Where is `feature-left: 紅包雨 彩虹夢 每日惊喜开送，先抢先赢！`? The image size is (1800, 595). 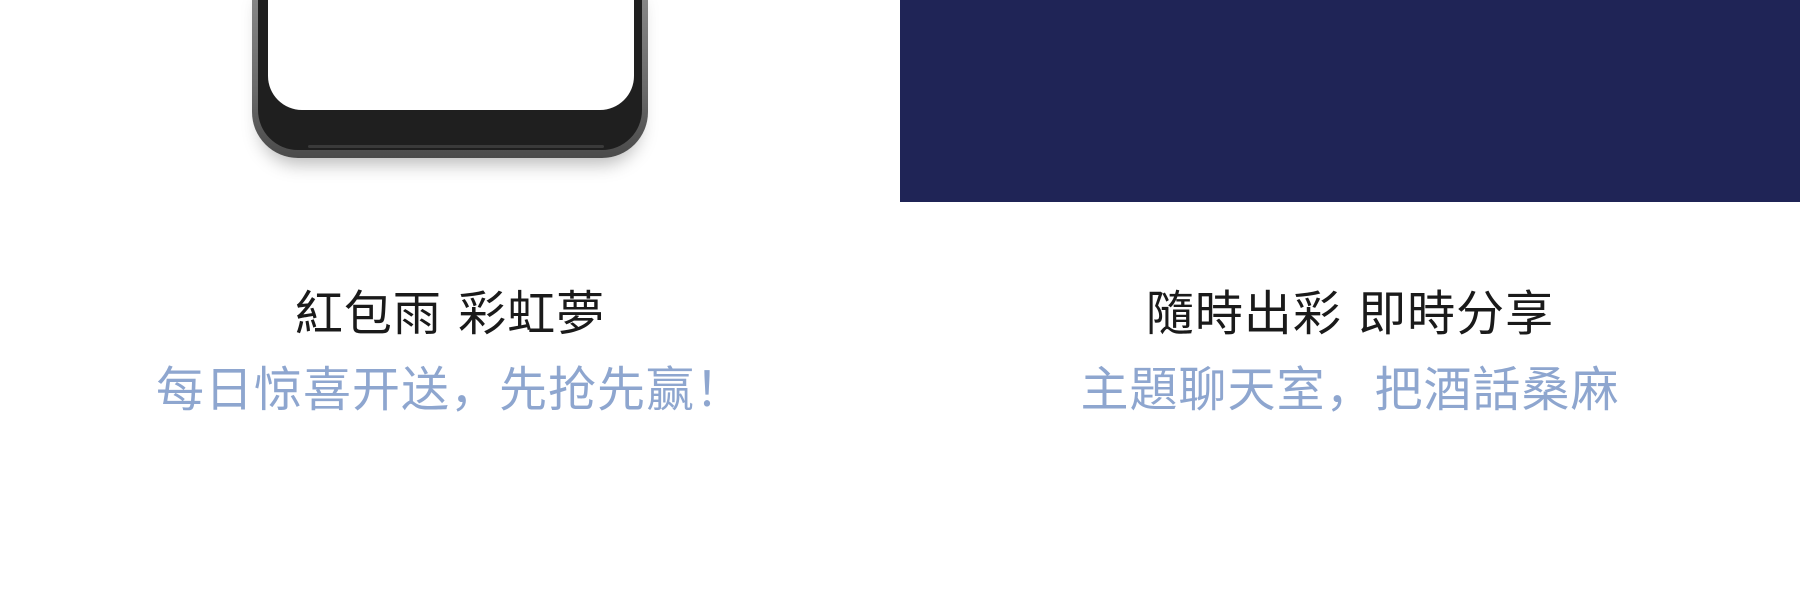 feature-left: 紅包雨 彩虹夢 每日惊喜开送，先抢先赢！ is located at coordinates (450, 352).